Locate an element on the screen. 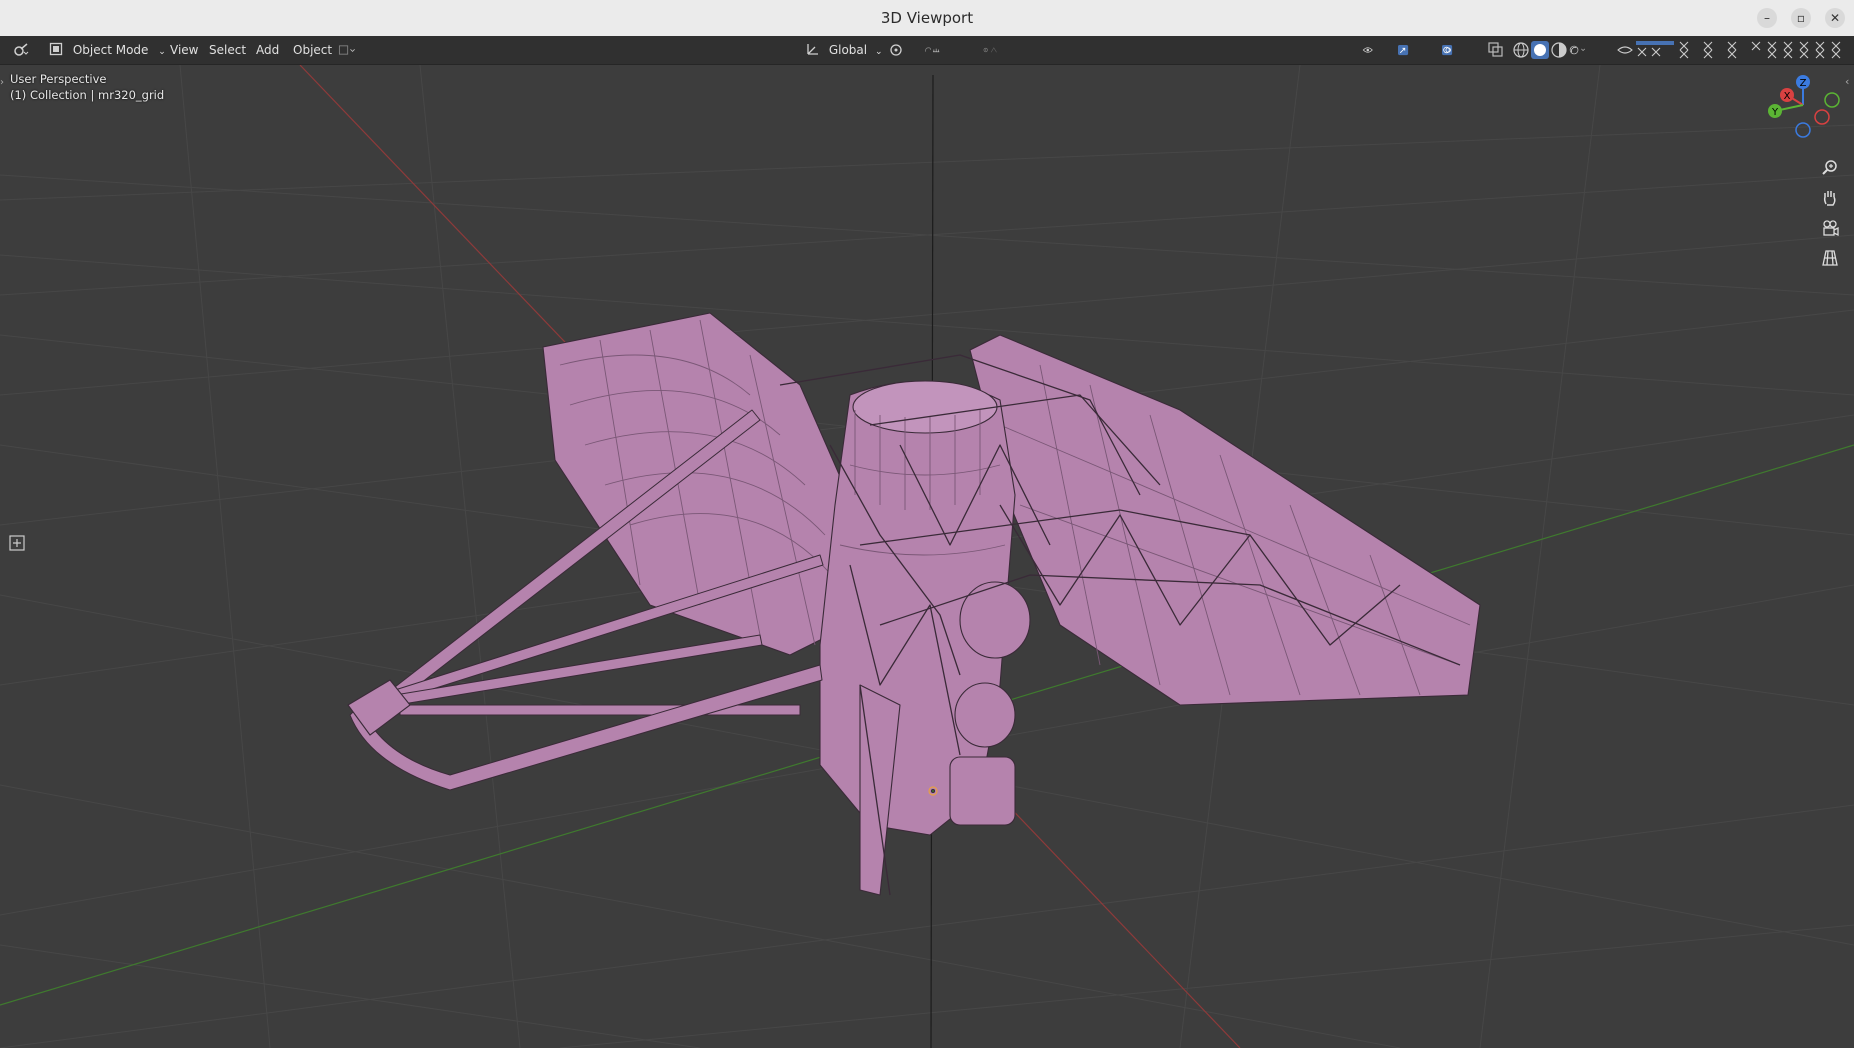 This screenshot has width=1854, height=1048. material-shading-icon is located at coordinates (1559, 50).